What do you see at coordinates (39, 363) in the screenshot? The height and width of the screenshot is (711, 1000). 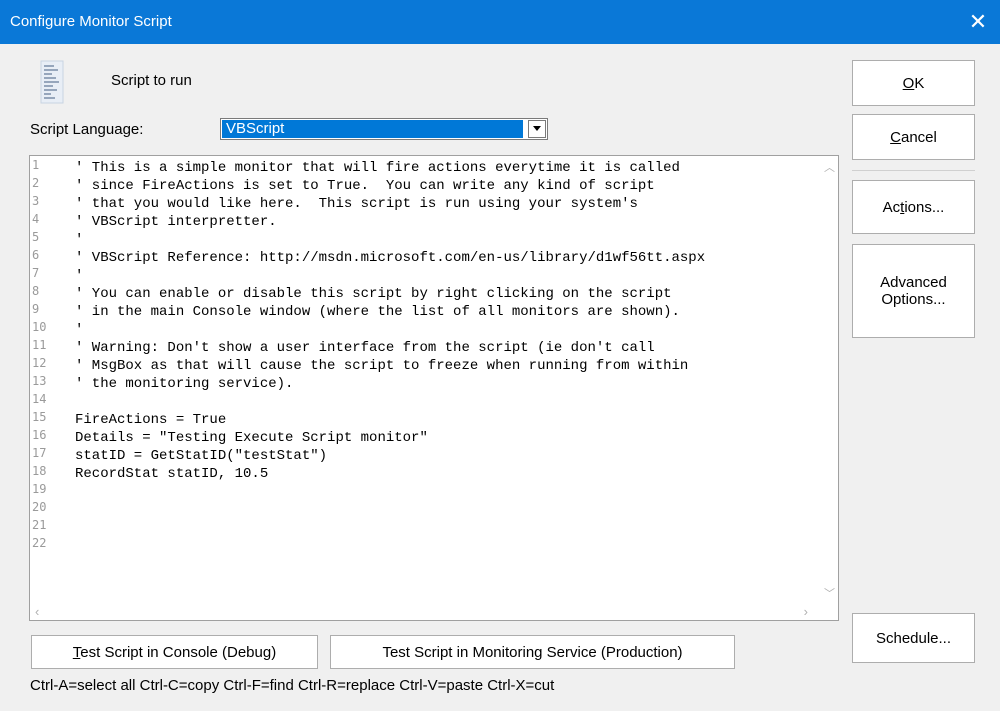 I see `line-number: 12` at bounding box center [39, 363].